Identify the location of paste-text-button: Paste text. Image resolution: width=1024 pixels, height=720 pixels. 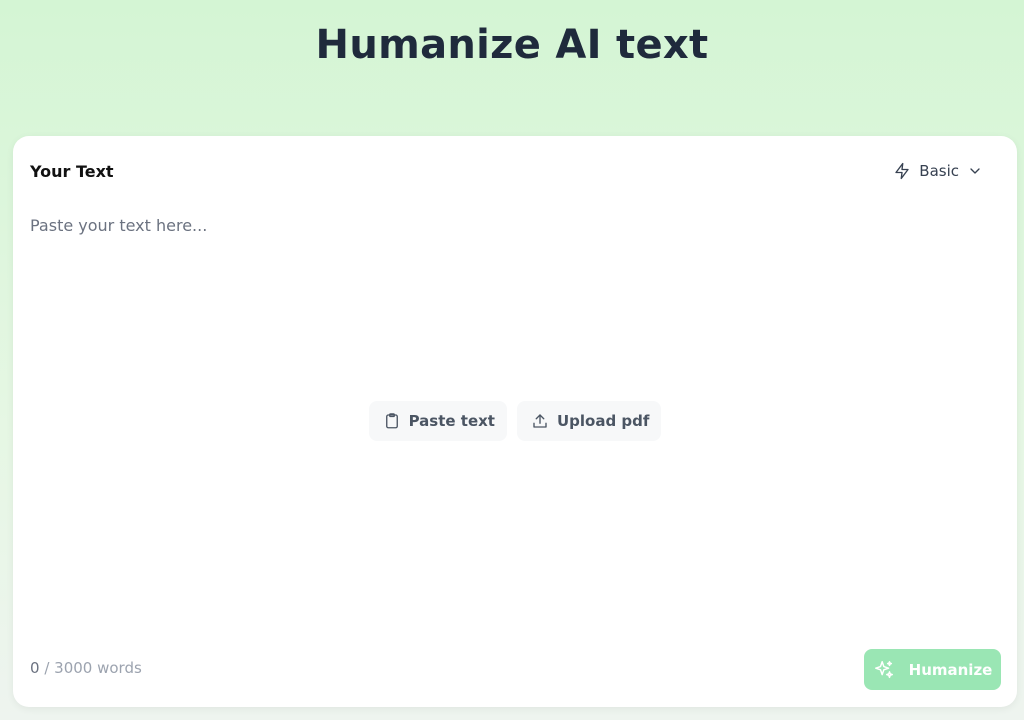
(437, 421).